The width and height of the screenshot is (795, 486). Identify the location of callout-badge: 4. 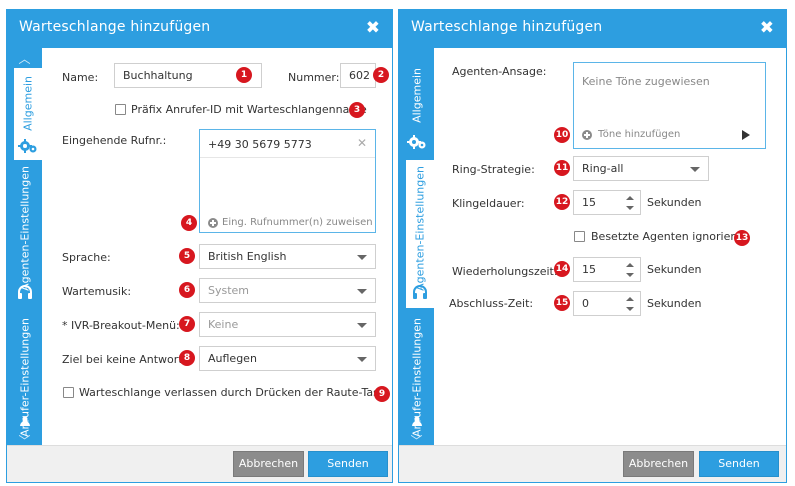
(189, 223).